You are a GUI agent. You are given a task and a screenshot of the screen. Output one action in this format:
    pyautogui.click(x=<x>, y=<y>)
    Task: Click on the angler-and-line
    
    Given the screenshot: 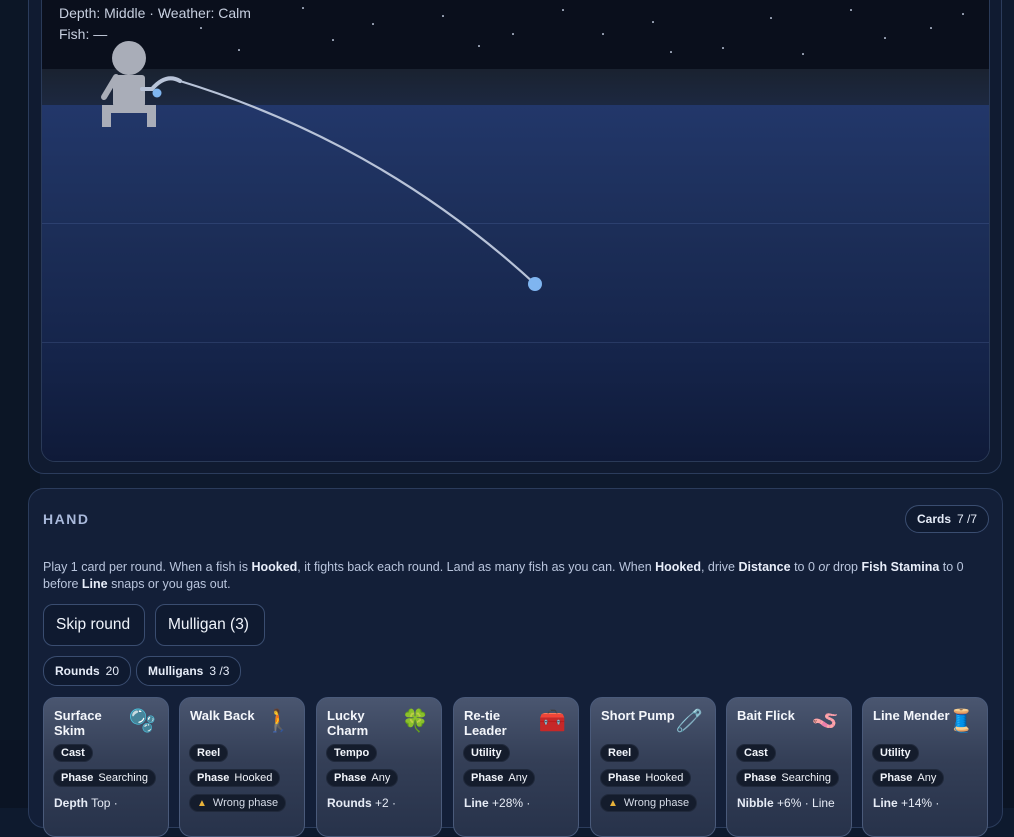 What is the action you would take?
    pyautogui.click(x=321, y=166)
    